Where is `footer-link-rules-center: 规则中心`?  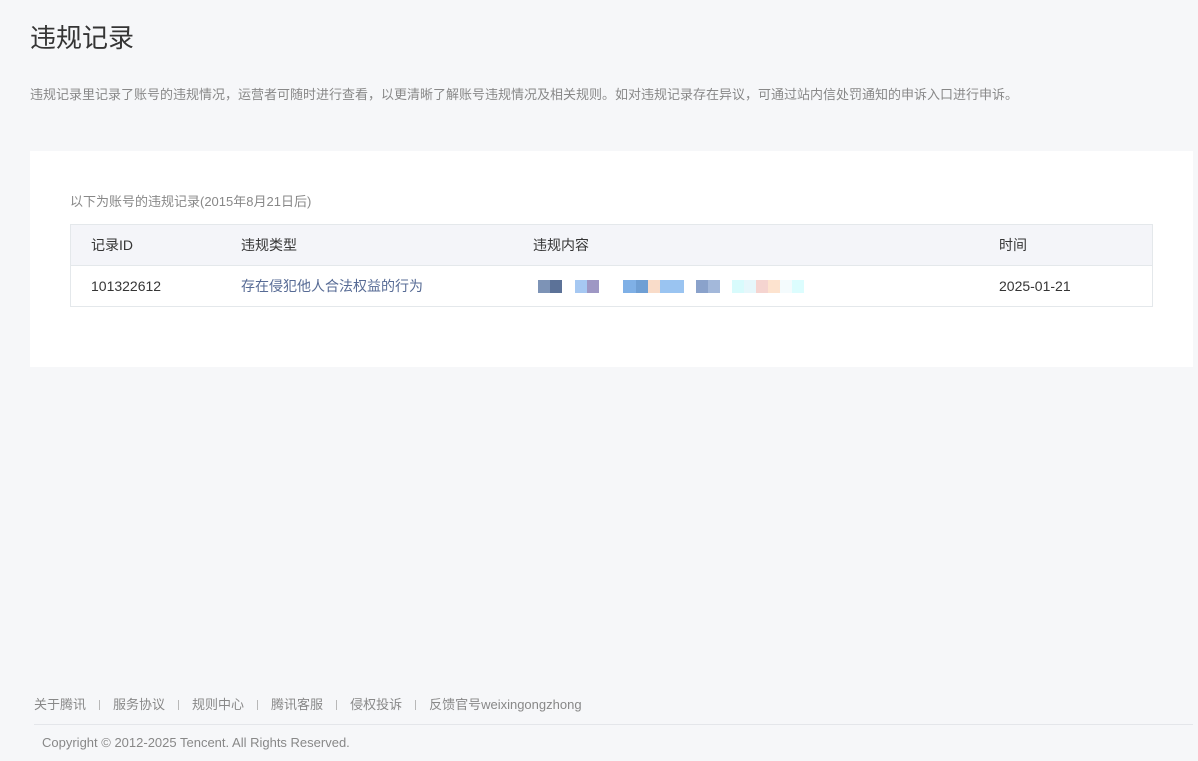 footer-link-rules-center: 规则中心 is located at coordinates (218, 705).